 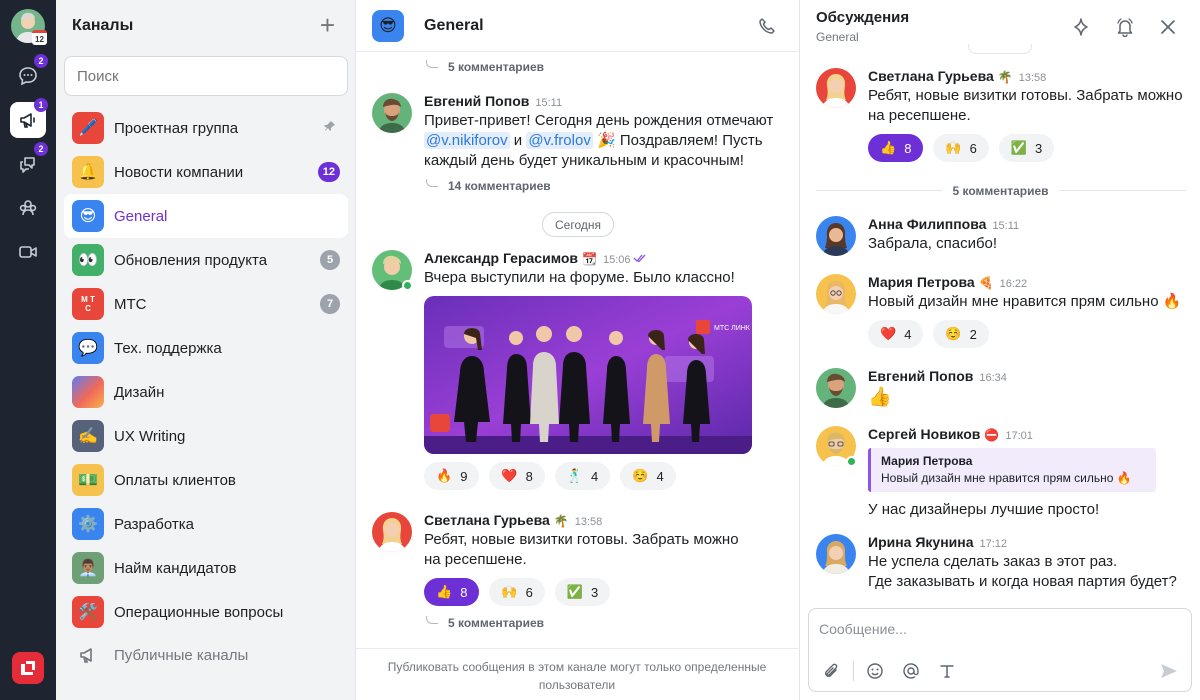 What do you see at coordinates (175, 480) in the screenshot?
I see `channel-name: Оплаты клиентов` at bounding box center [175, 480].